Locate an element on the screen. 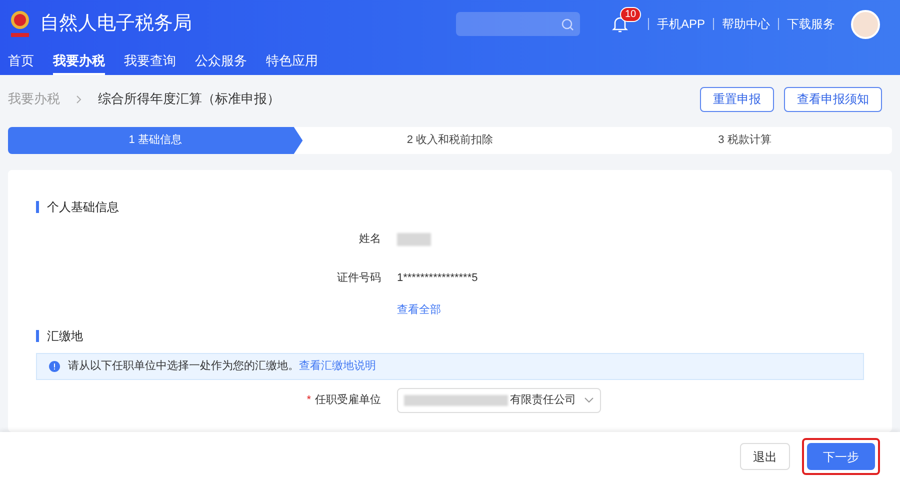 This screenshot has height=481, width=900. nav-tab: 首页 is located at coordinates (21, 61).